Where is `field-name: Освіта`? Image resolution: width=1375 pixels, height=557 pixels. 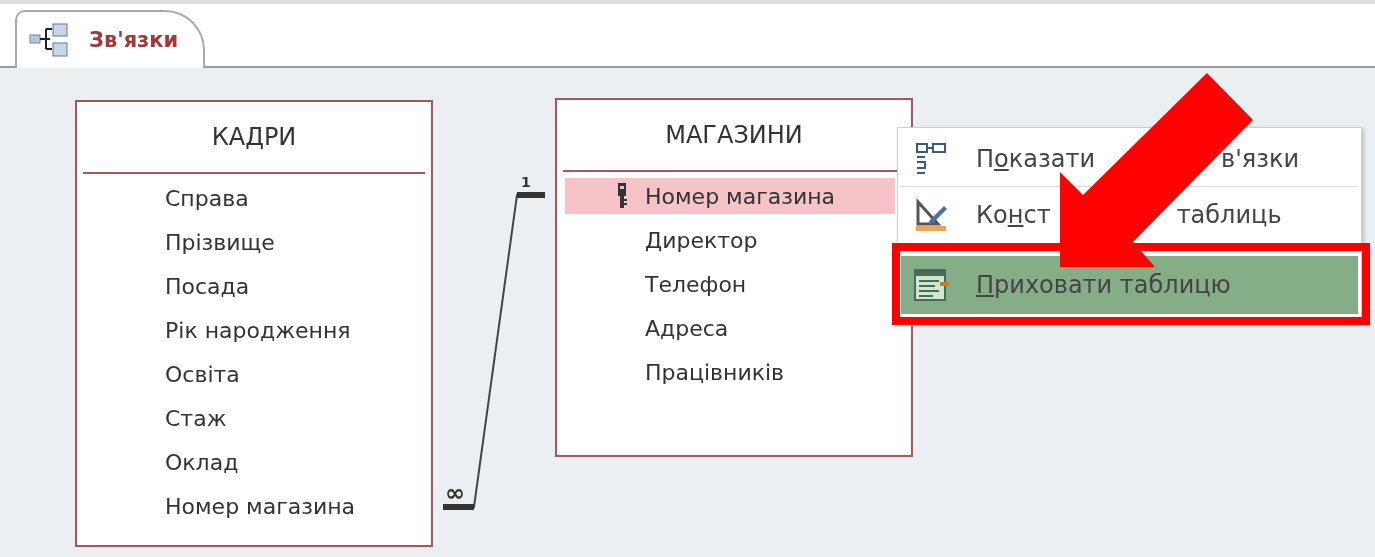 field-name: Освіта is located at coordinates (202, 374).